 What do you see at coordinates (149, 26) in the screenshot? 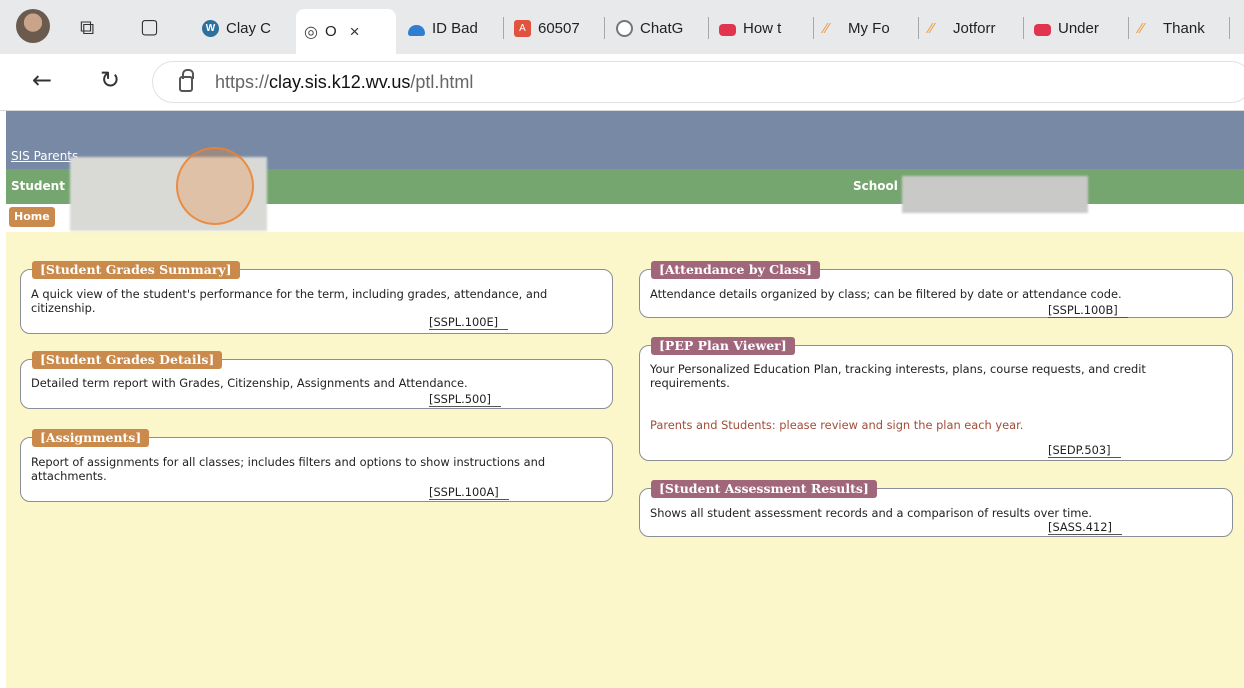
I see `tab-actions-icon: ▢` at bounding box center [149, 26].